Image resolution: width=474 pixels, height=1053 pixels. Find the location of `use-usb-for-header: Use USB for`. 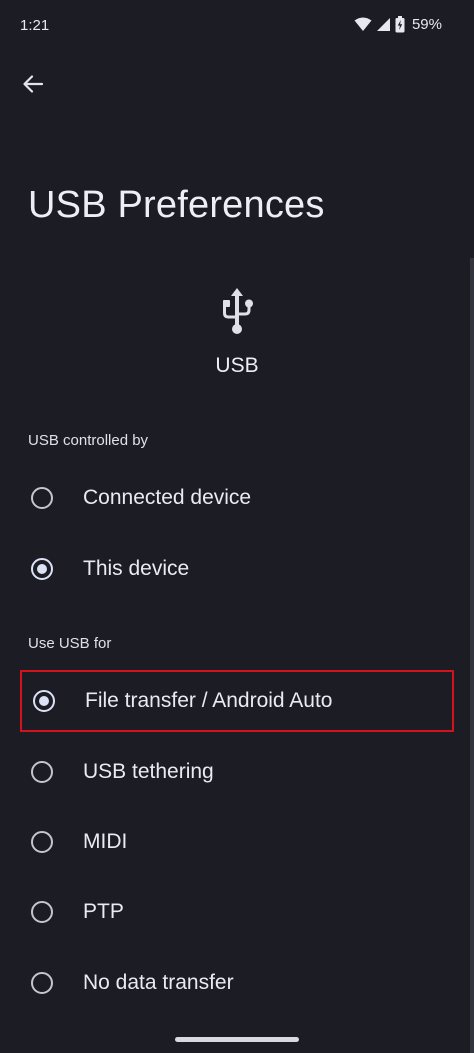

use-usb-for-header: Use USB for is located at coordinates (70, 643).